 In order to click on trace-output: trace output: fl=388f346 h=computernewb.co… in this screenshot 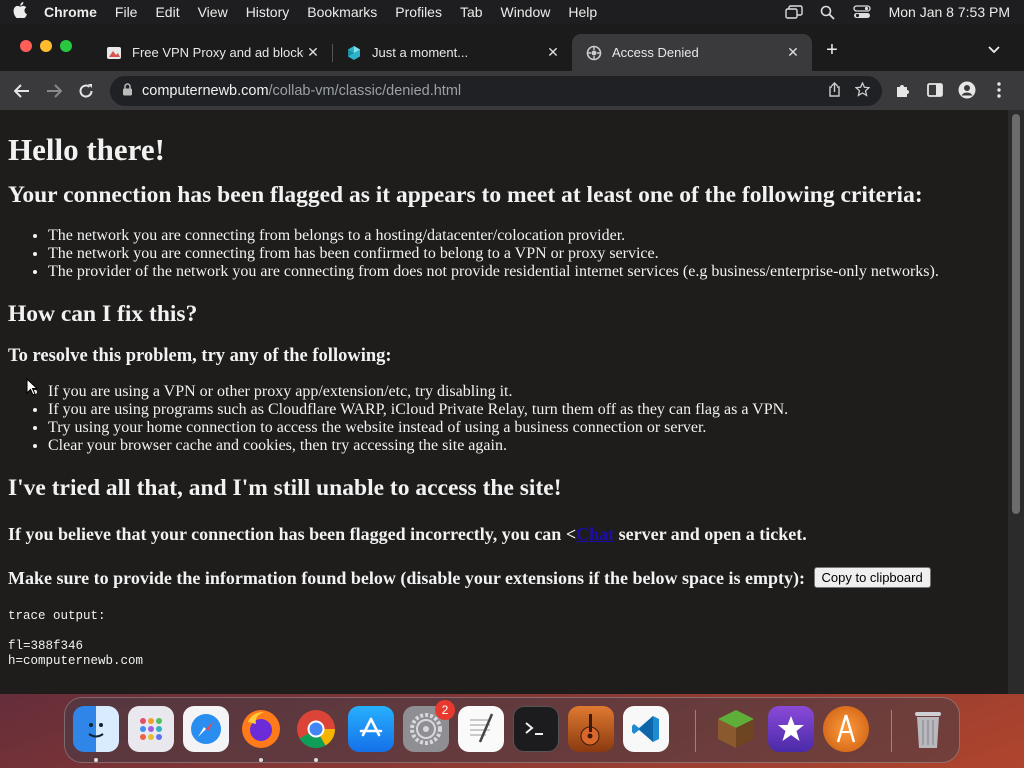, I will do `click(504, 639)`.